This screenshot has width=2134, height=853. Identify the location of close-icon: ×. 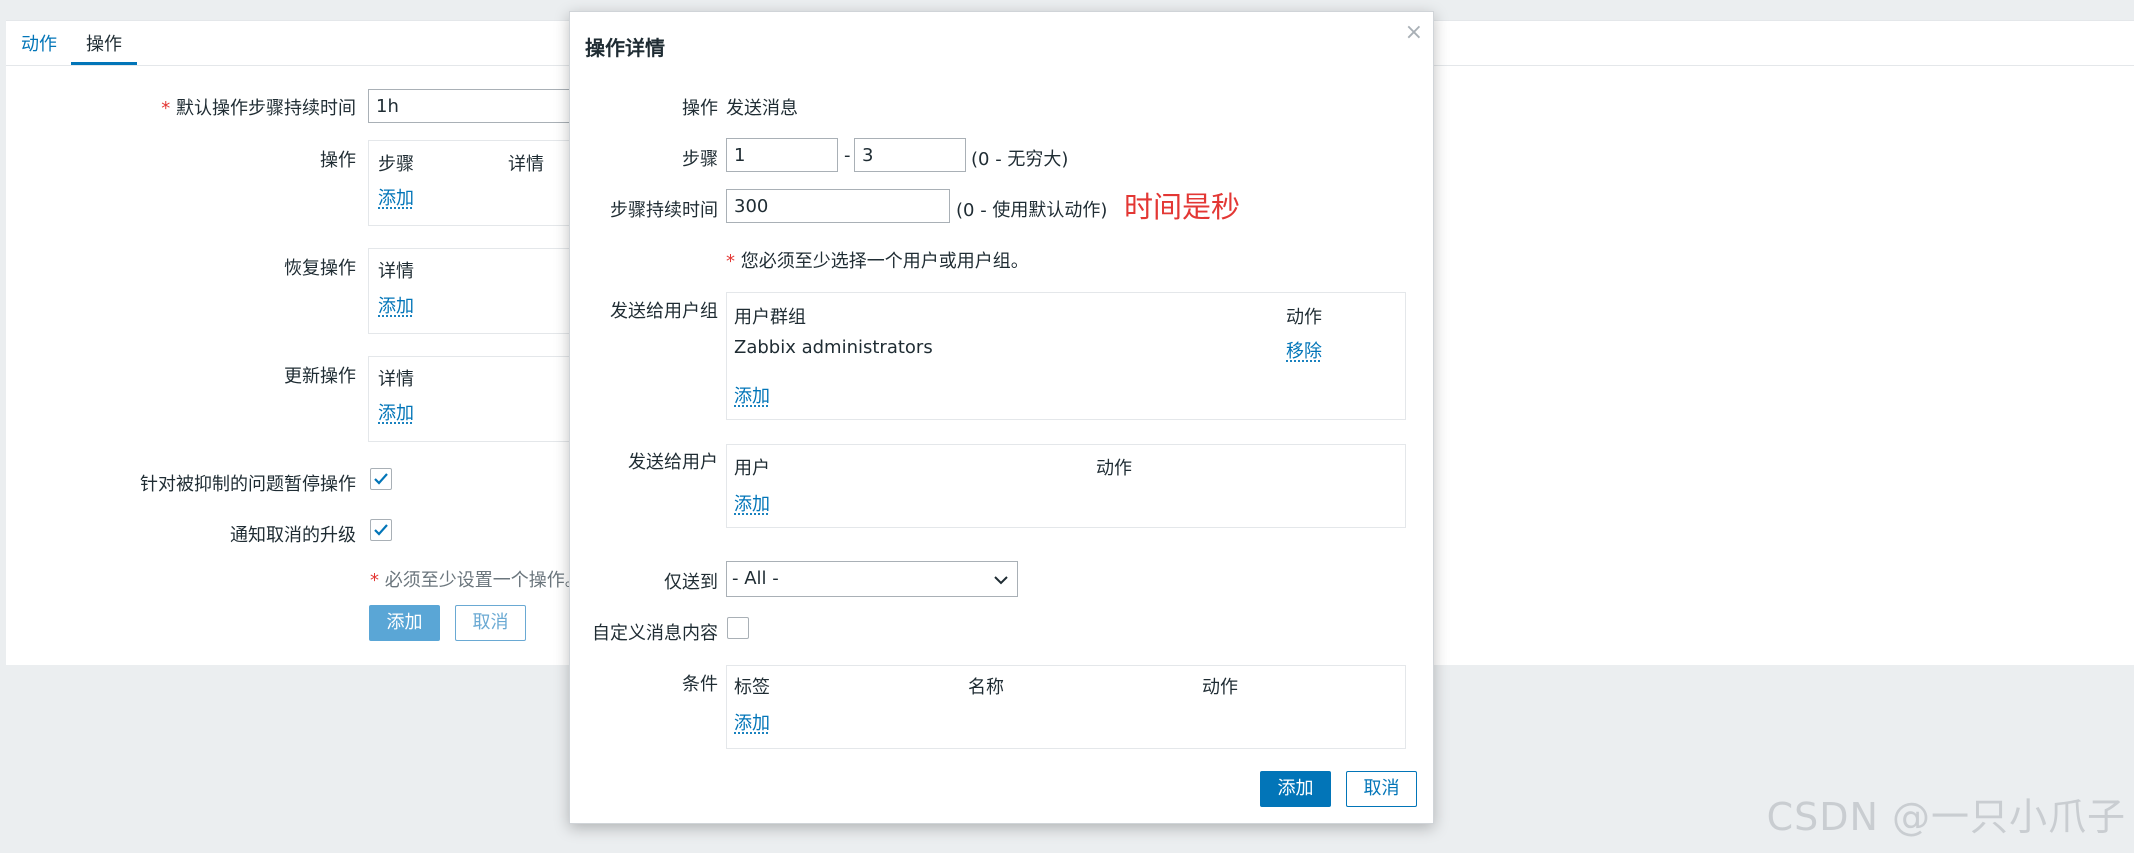
(1414, 32).